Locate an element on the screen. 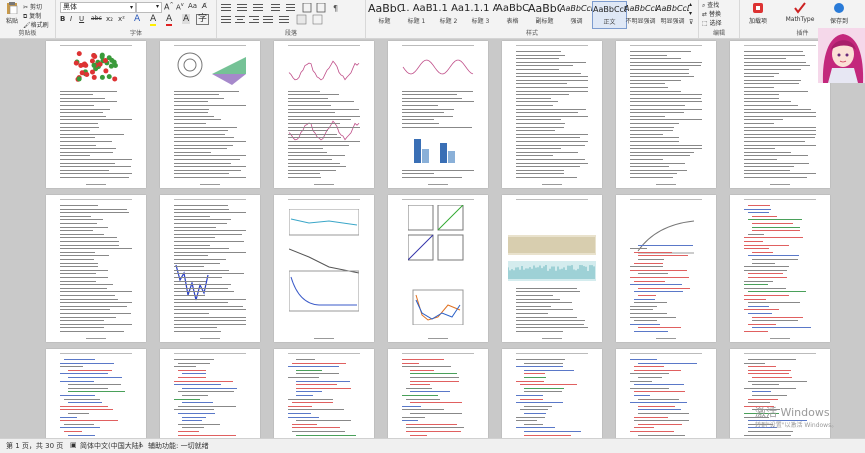  editing-group: ⌕ 查找 ⇄ 替换 ⬚ 选择 编辑 is located at coordinates (719, 19).